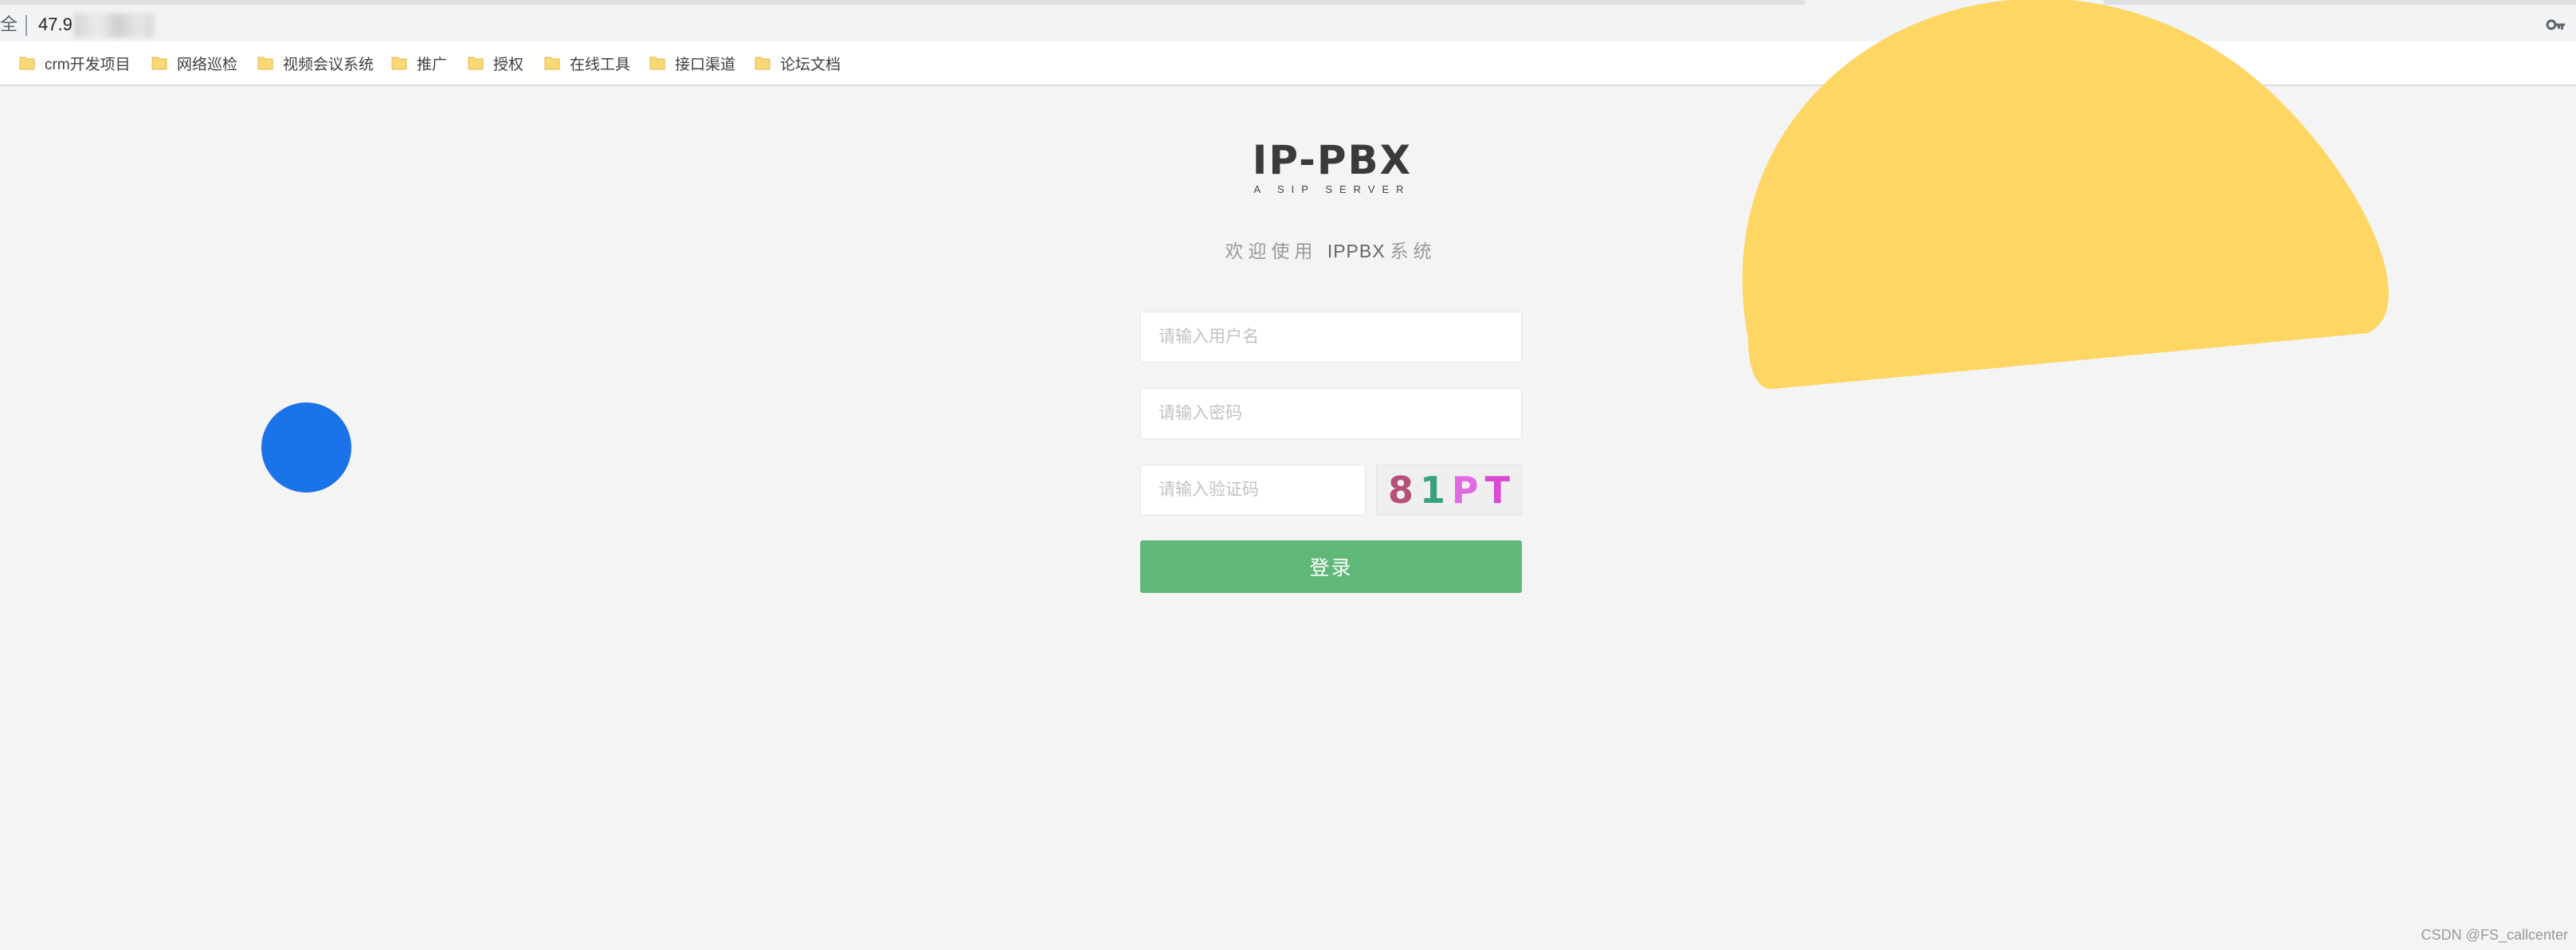 Image resolution: width=2576 pixels, height=950 pixels. I want to click on bookmark-item: crm开发项目, so click(75, 62).